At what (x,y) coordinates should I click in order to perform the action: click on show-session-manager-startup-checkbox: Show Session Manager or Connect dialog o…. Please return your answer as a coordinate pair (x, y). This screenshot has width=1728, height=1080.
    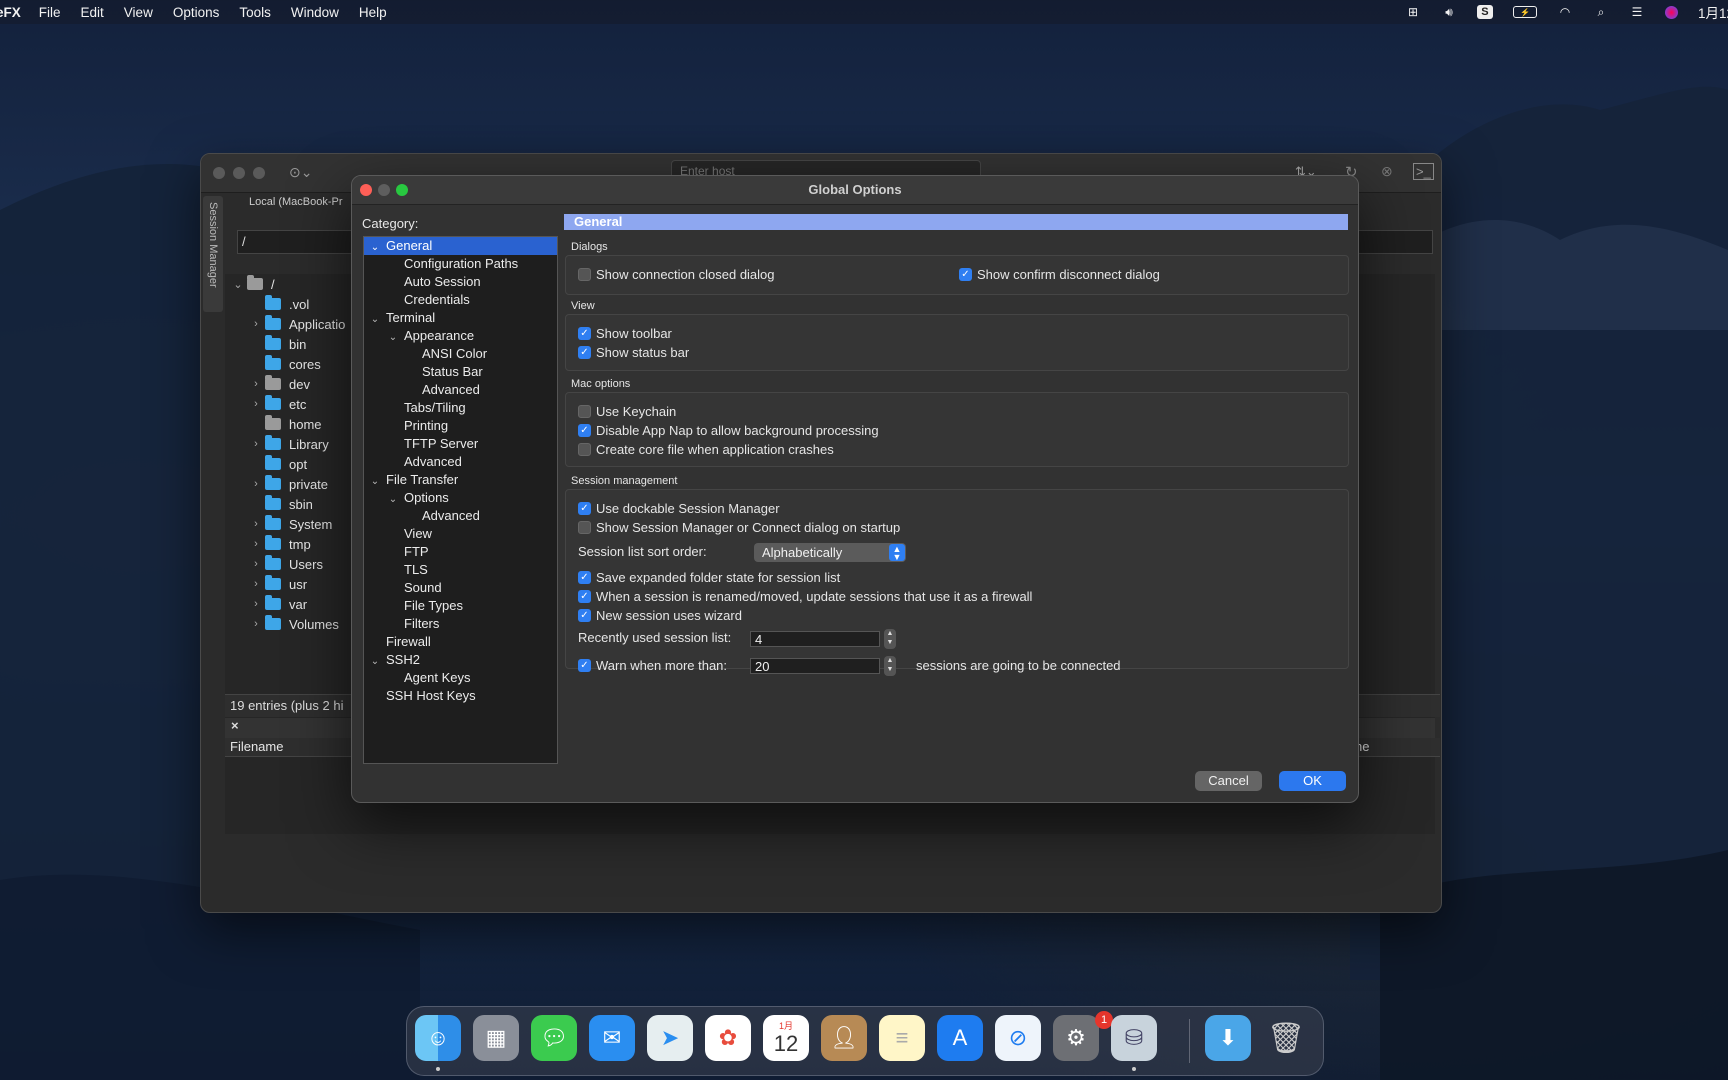
    Looking at the image, I should click on (739, 527).